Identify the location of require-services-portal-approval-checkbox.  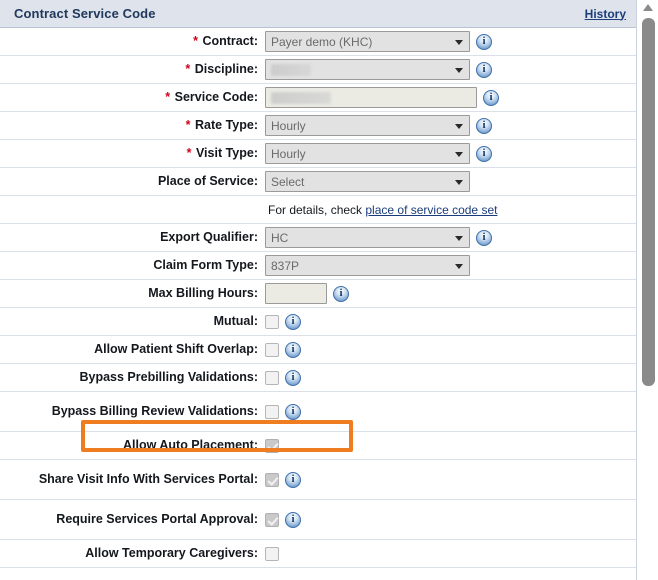
(272, 519).